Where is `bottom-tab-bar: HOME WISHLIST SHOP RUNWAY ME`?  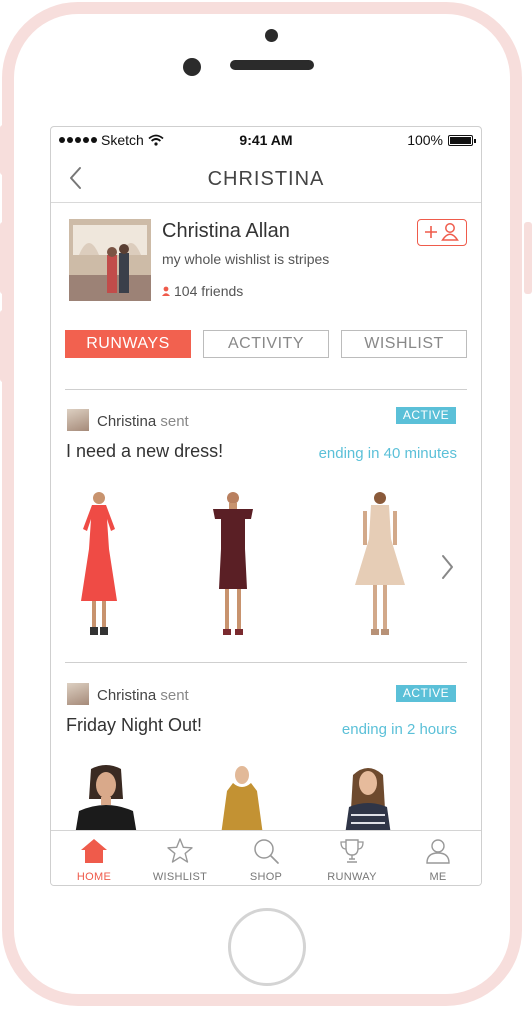
bottom-tab-bar: HOME WISHLIST SHOP RUNWAY ME is located at coordinates (266, 857).